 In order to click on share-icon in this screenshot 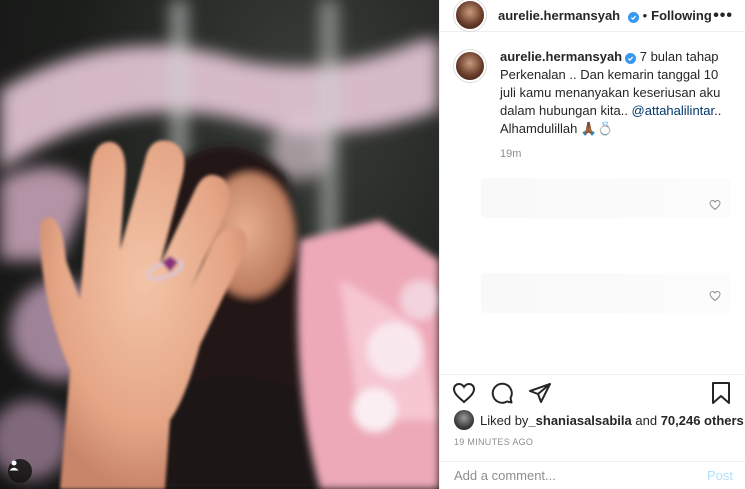, I will do `click(540, 393)`.